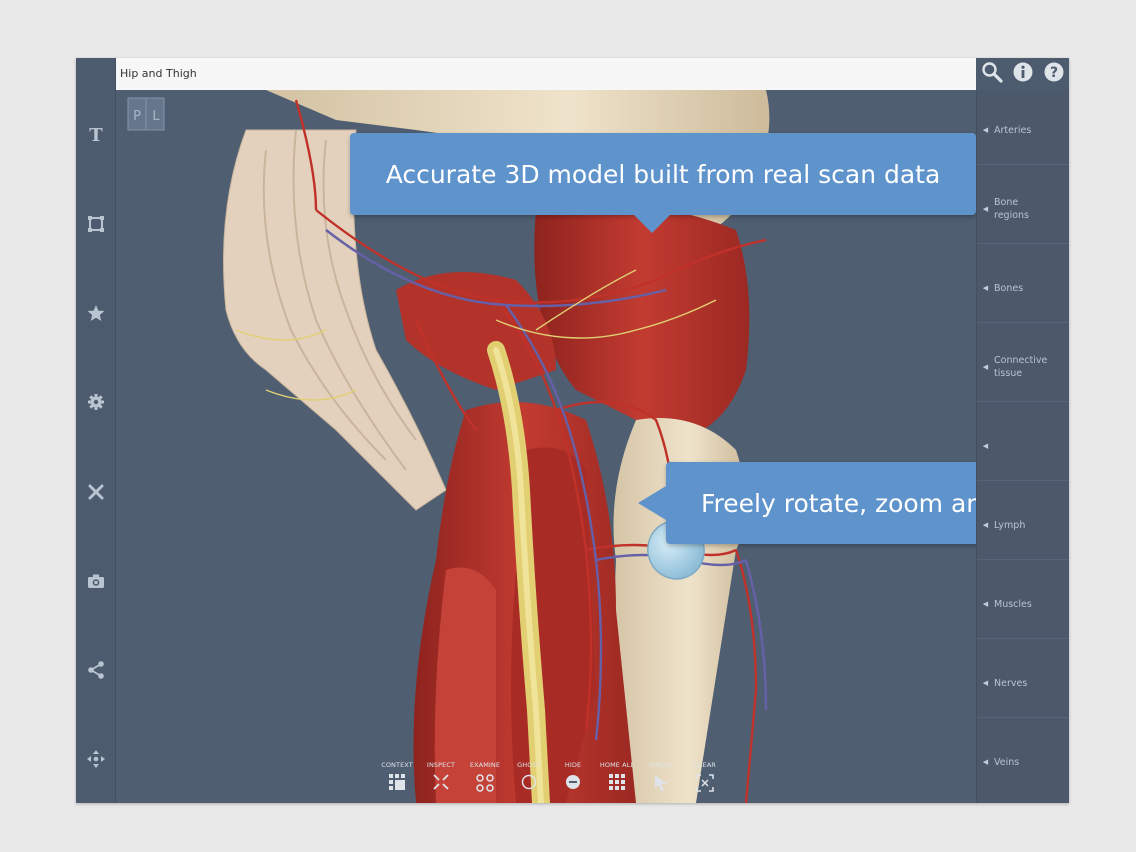 This screenshot has width=1136, height=852. I want to click on category-bone-regions: ◀ Bone regions, so click(1023, 209).